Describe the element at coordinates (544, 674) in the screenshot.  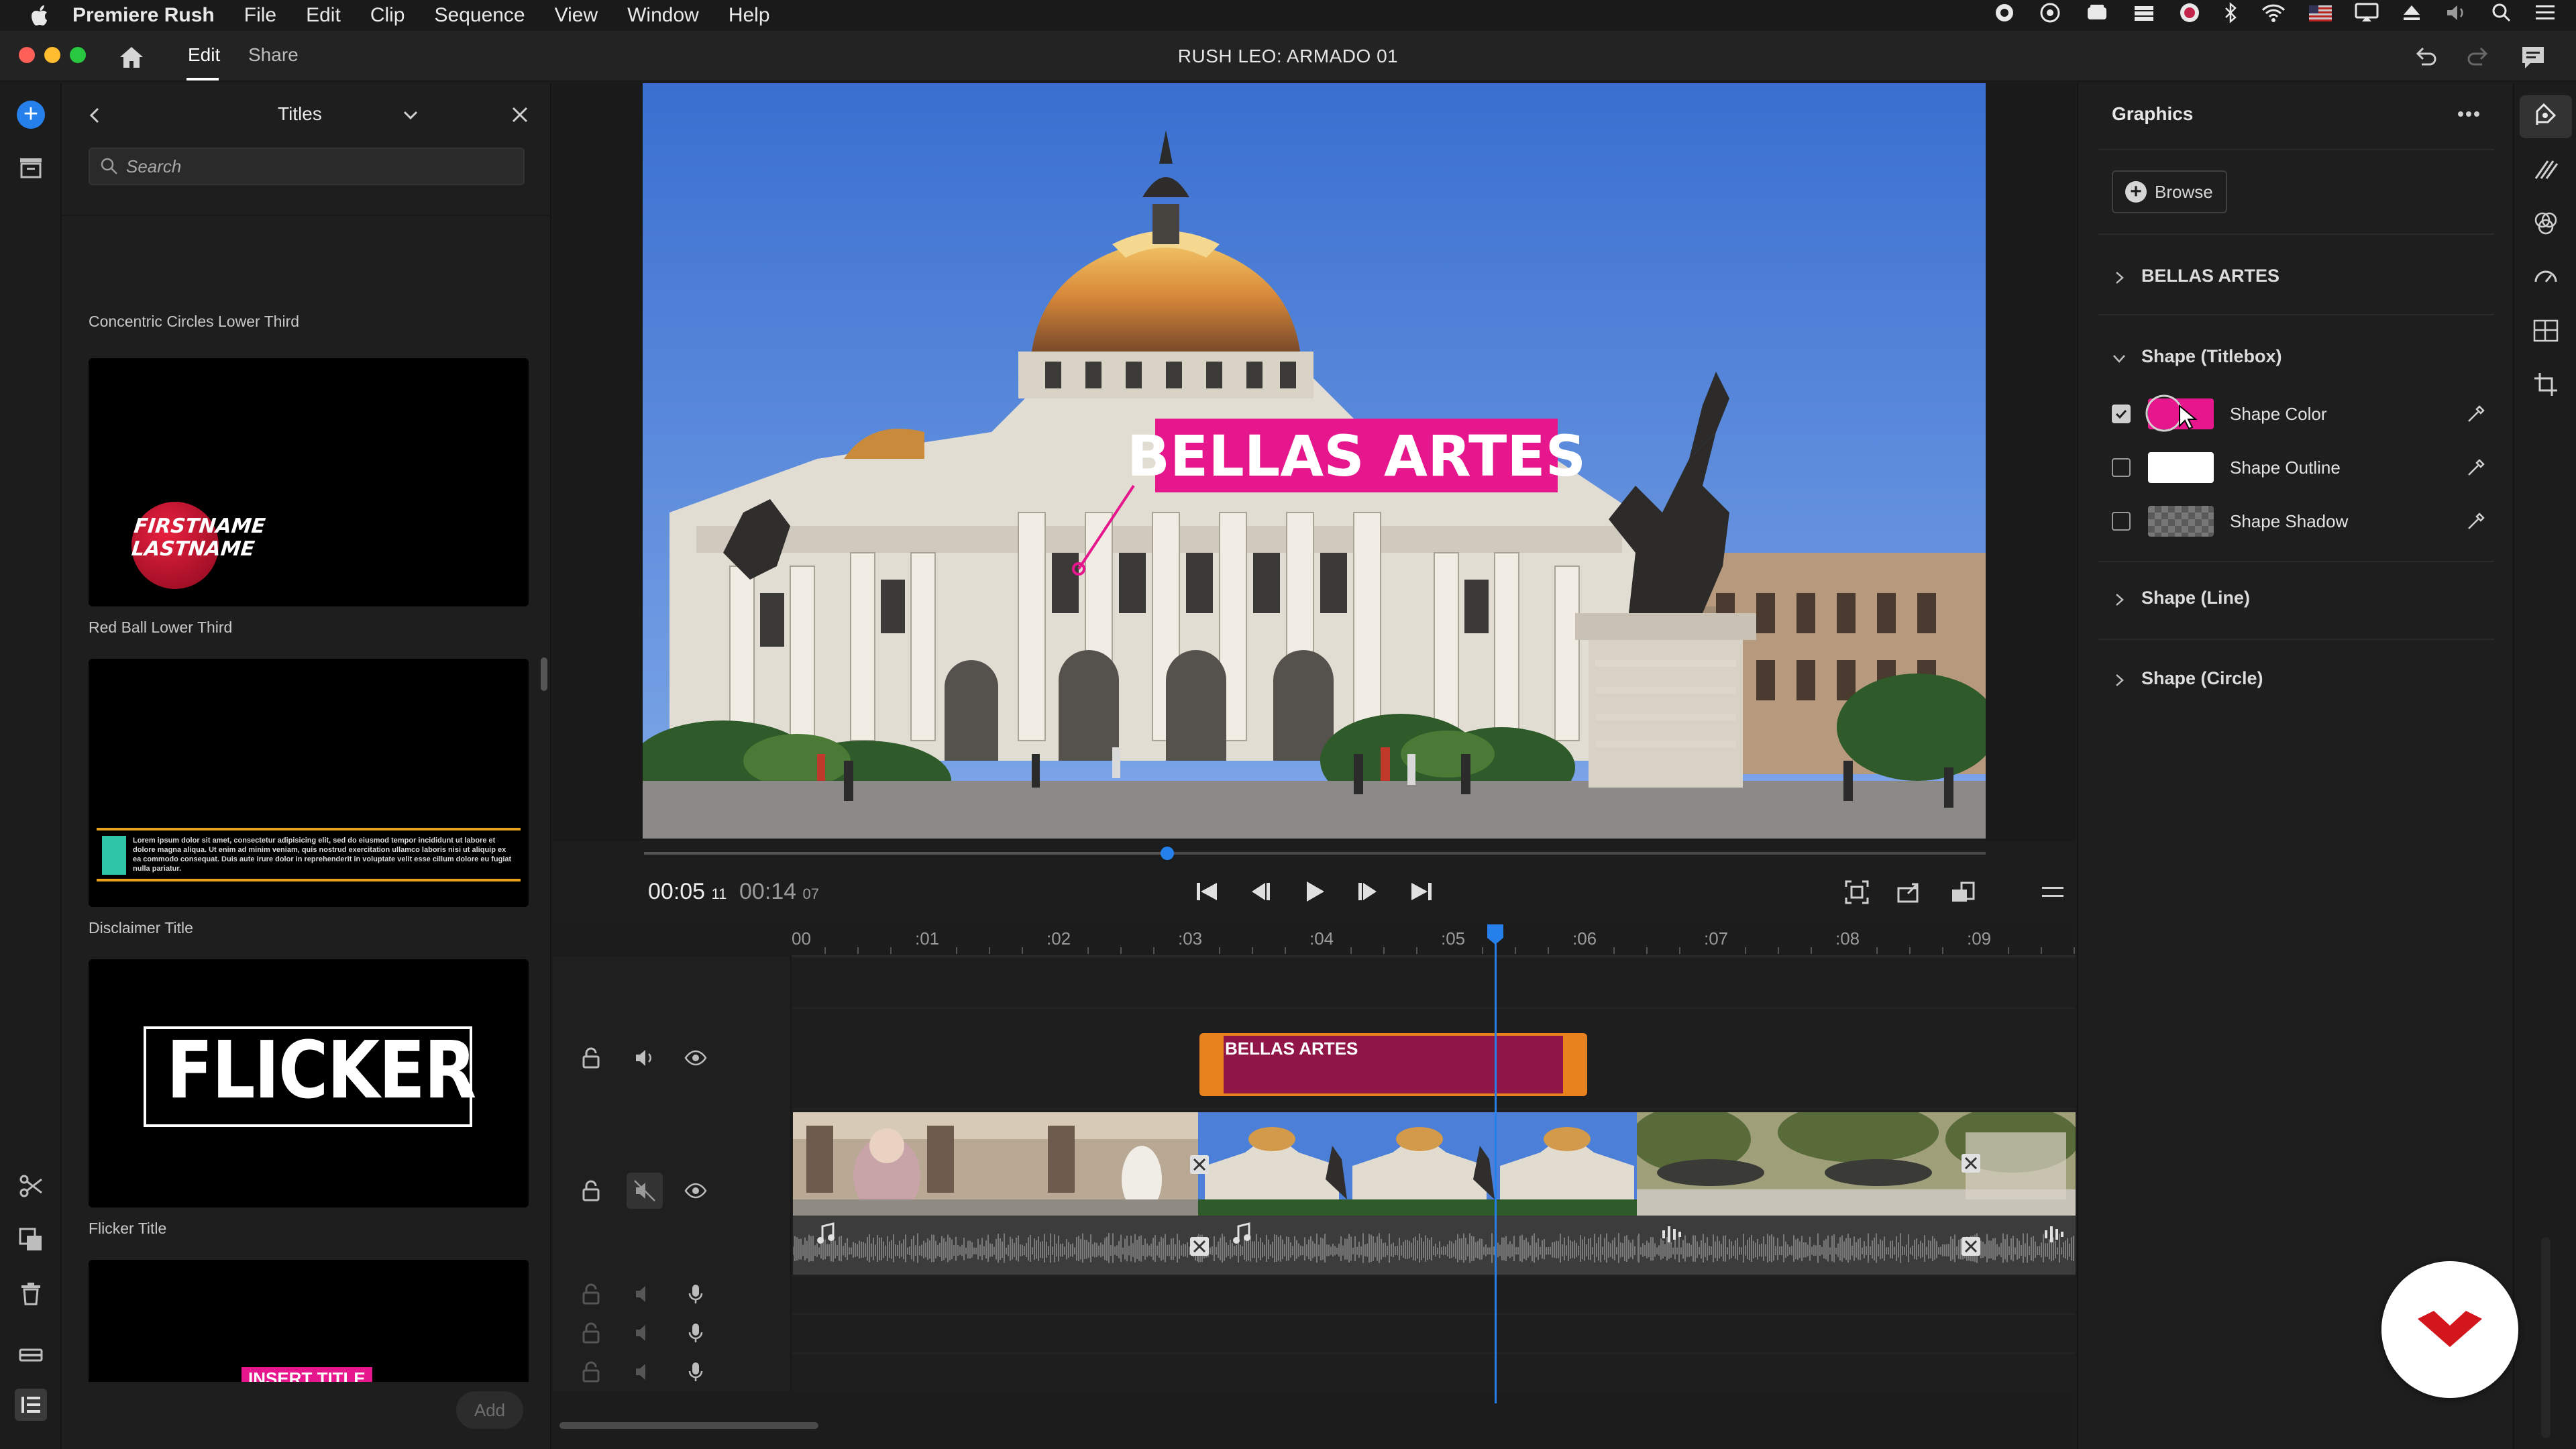
I see `titles-scrollbar` at that location.